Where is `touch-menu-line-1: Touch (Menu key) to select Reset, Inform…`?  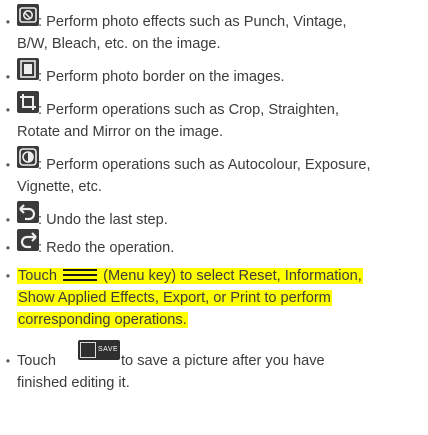
touch-menu-line-1: Touch (Menu key) to select Reset, Inform… is located at coordinates (190, 276).